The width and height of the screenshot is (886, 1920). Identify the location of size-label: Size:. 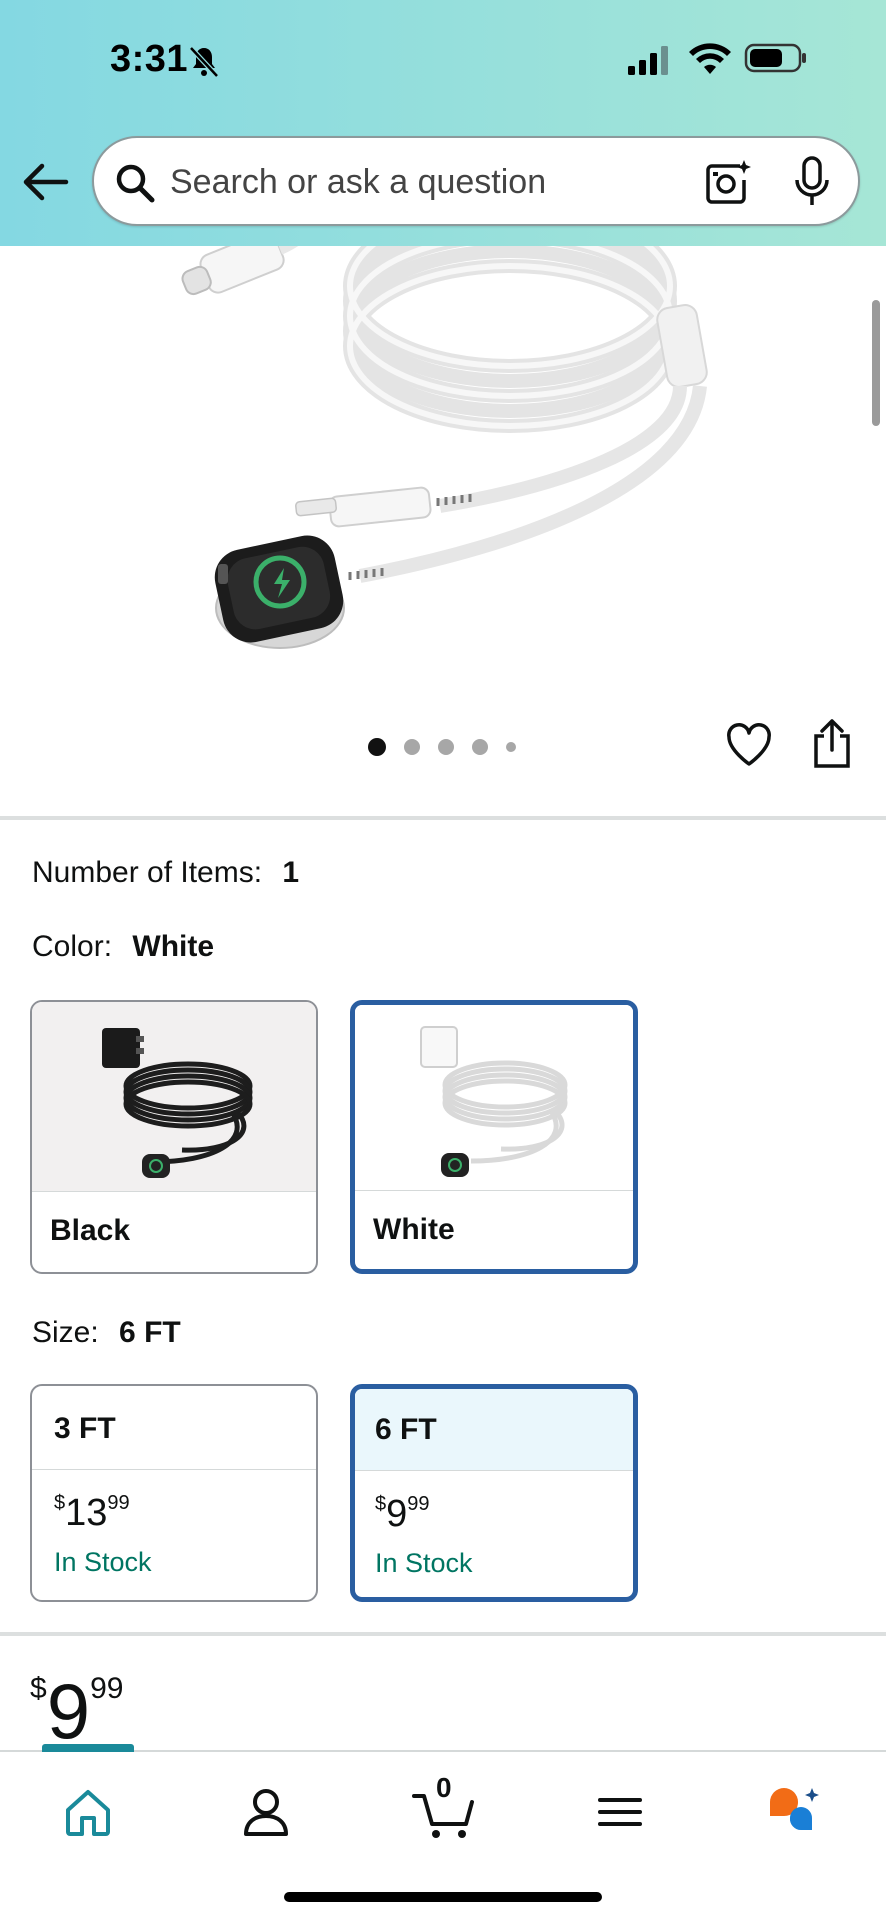
(65, 1332).